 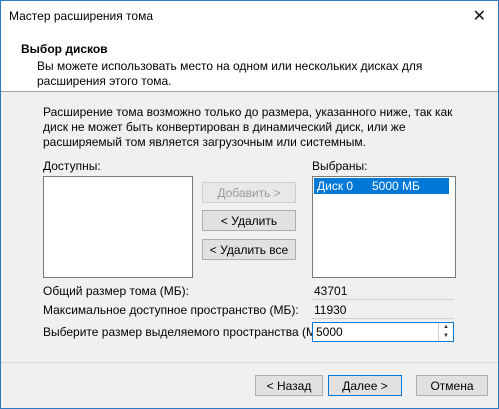 What do you see at coordinates (376, 332) in the screenshot?
I see `alloc-size-input` at bounding box center [376, 332].